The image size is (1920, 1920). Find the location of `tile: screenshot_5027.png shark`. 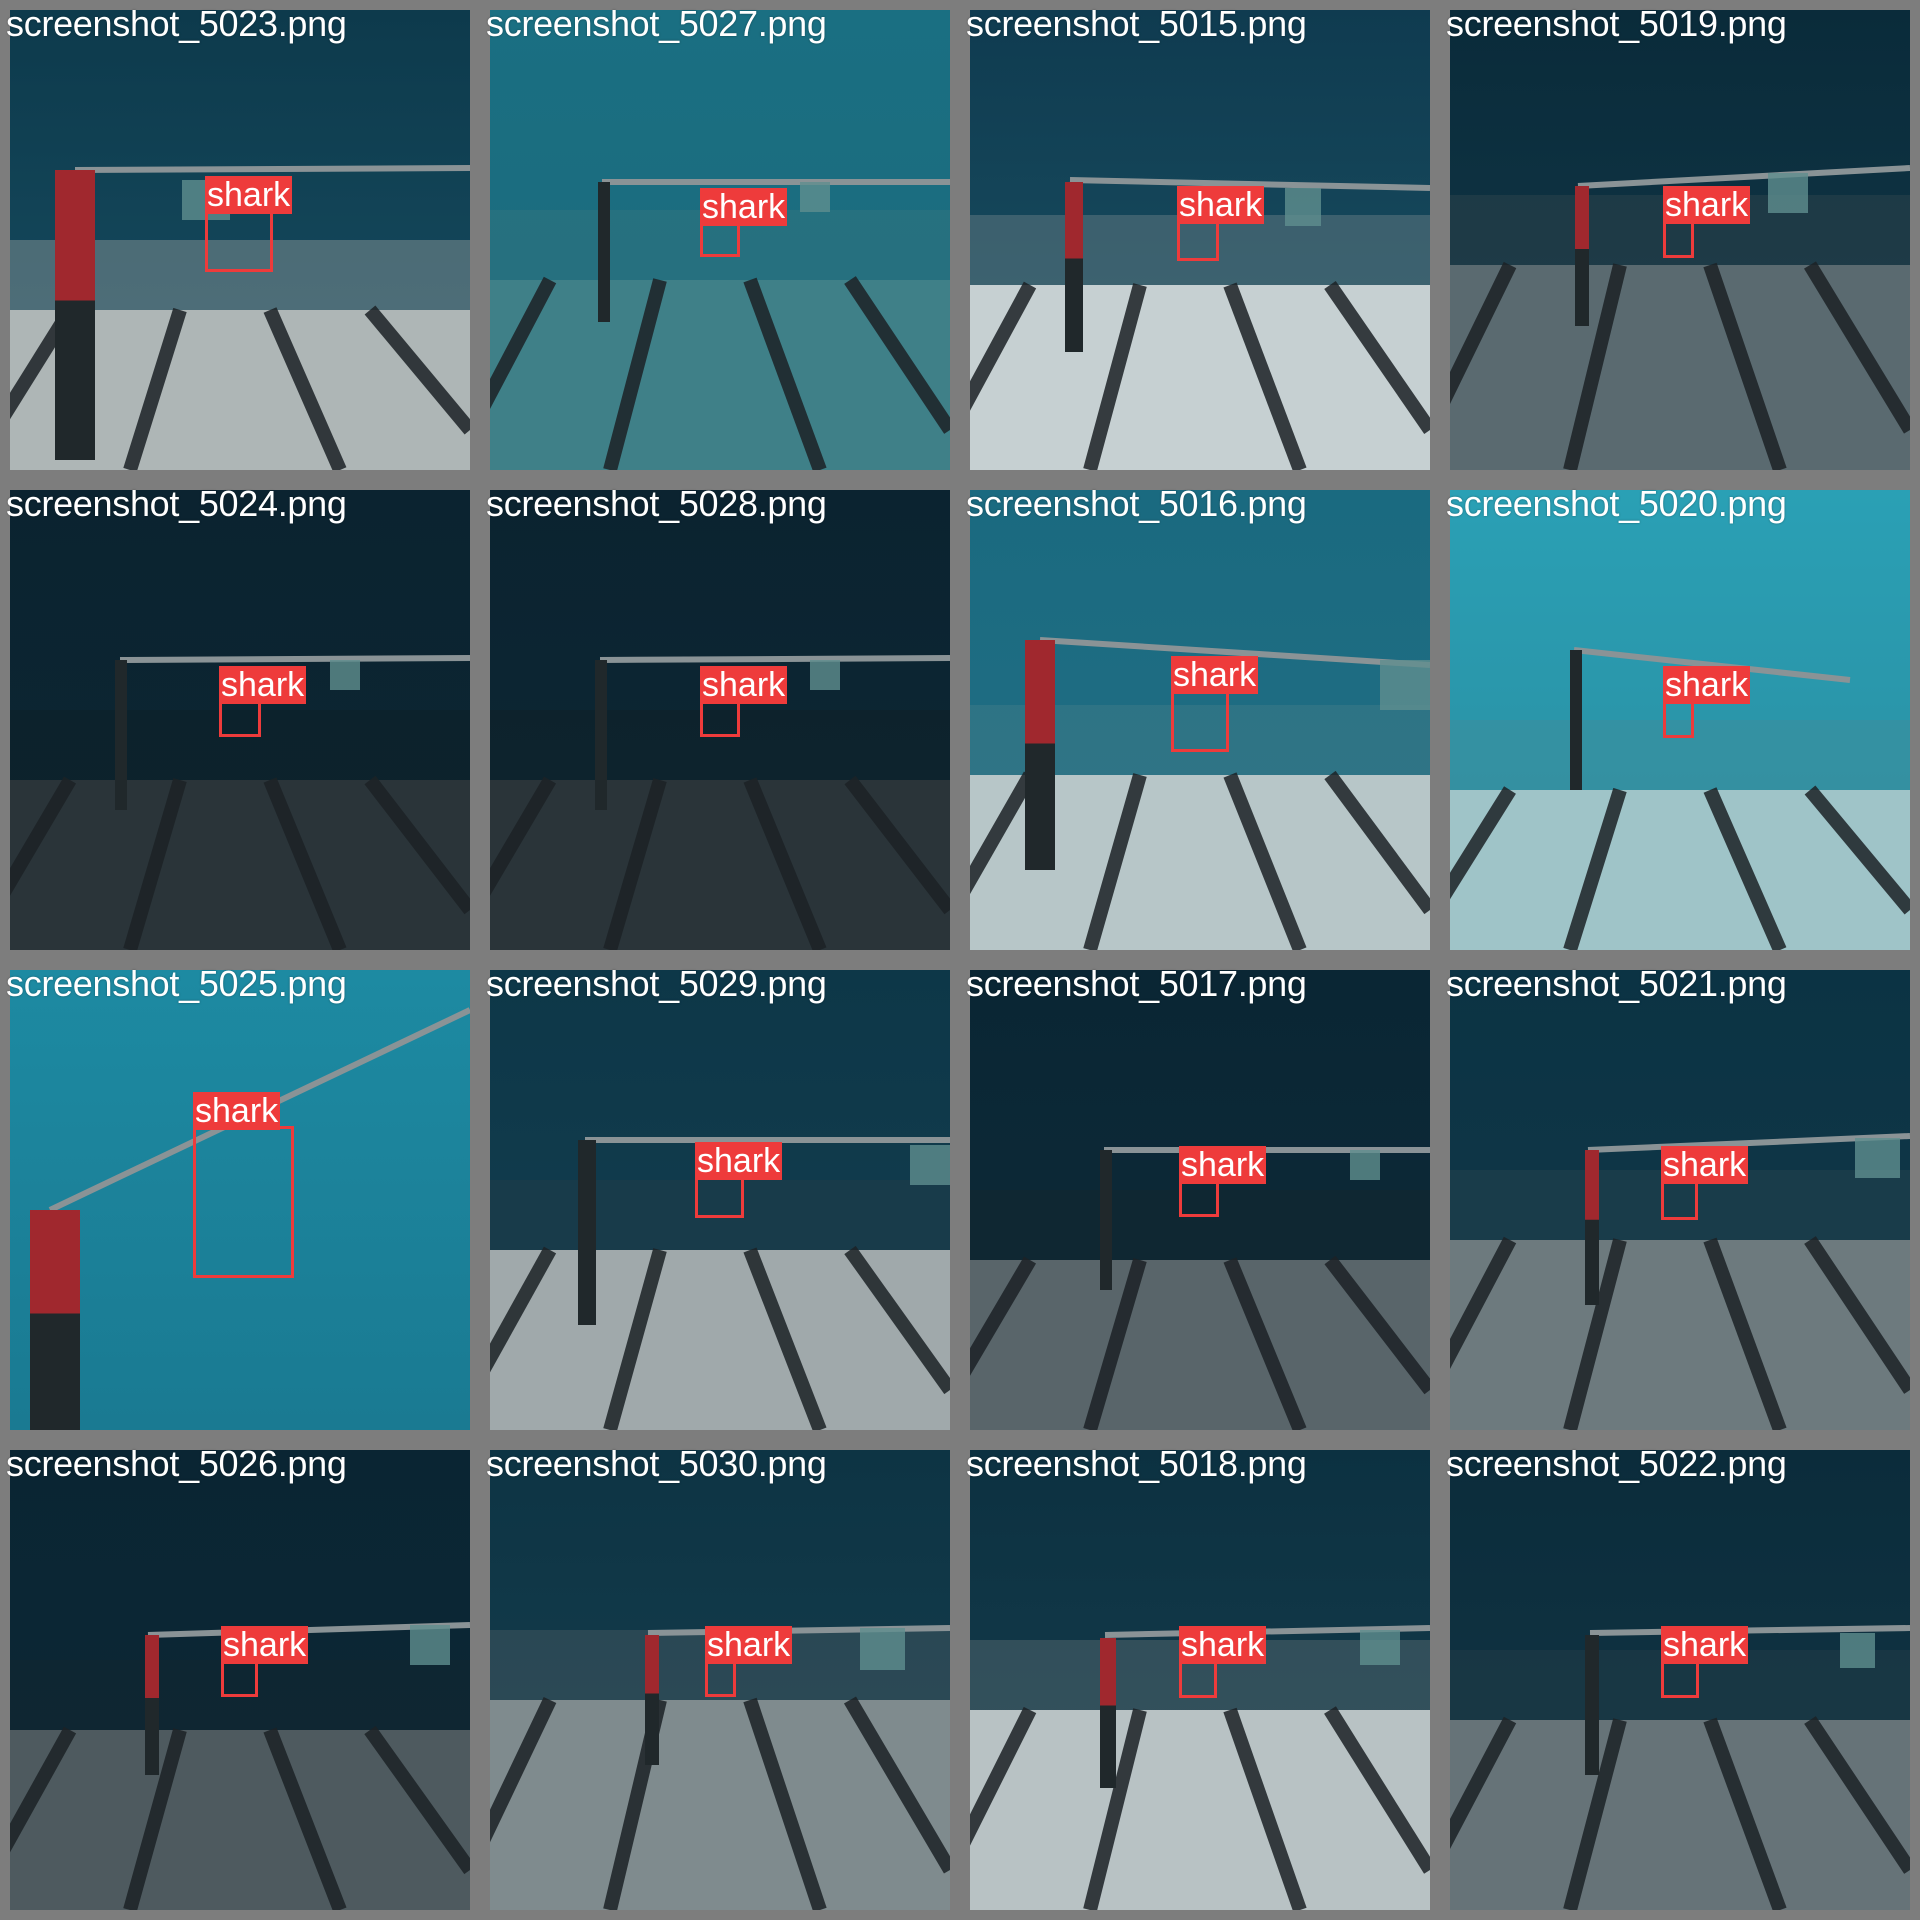

tile: screenshot_5027.png shark is located at coordinates (720, 240).